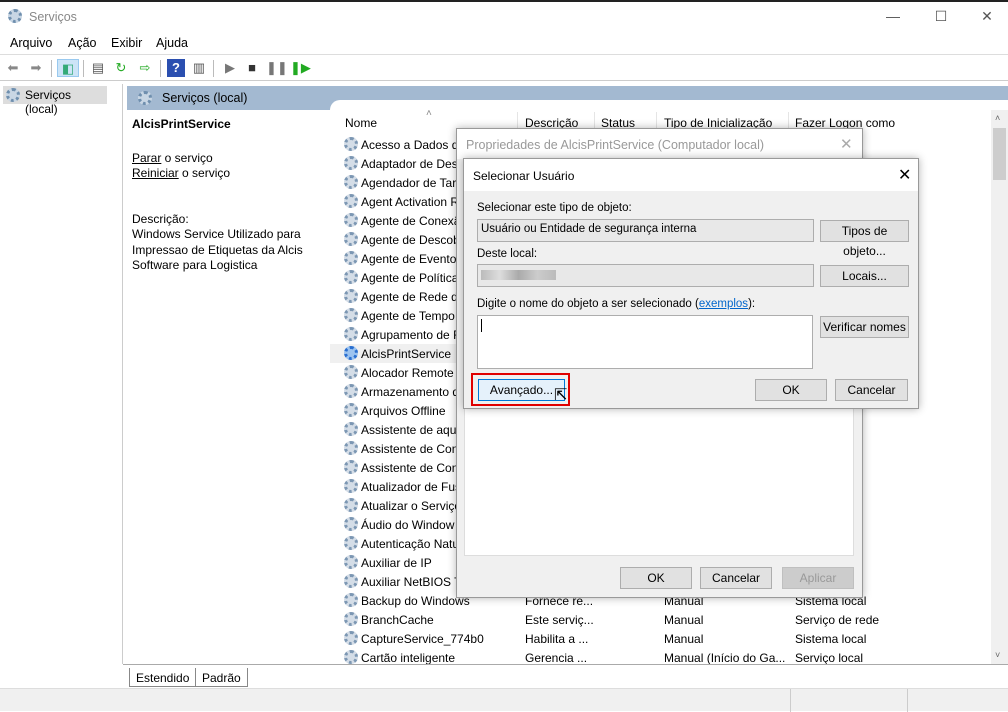 Image resolution: width=1008 pixels, height=712 pixels. What do you see at coordinates (504, 17) in the screenshot?
I see `title-bar: Serviços — ☐ ✕` at bounding box center [504, 17].